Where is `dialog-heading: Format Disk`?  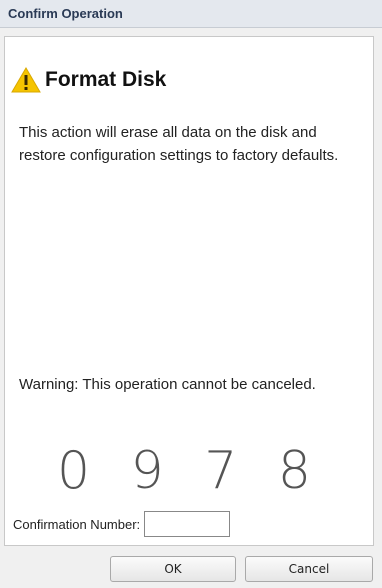 dialog-heading: Format Disk is located at coordinates (106, 79).